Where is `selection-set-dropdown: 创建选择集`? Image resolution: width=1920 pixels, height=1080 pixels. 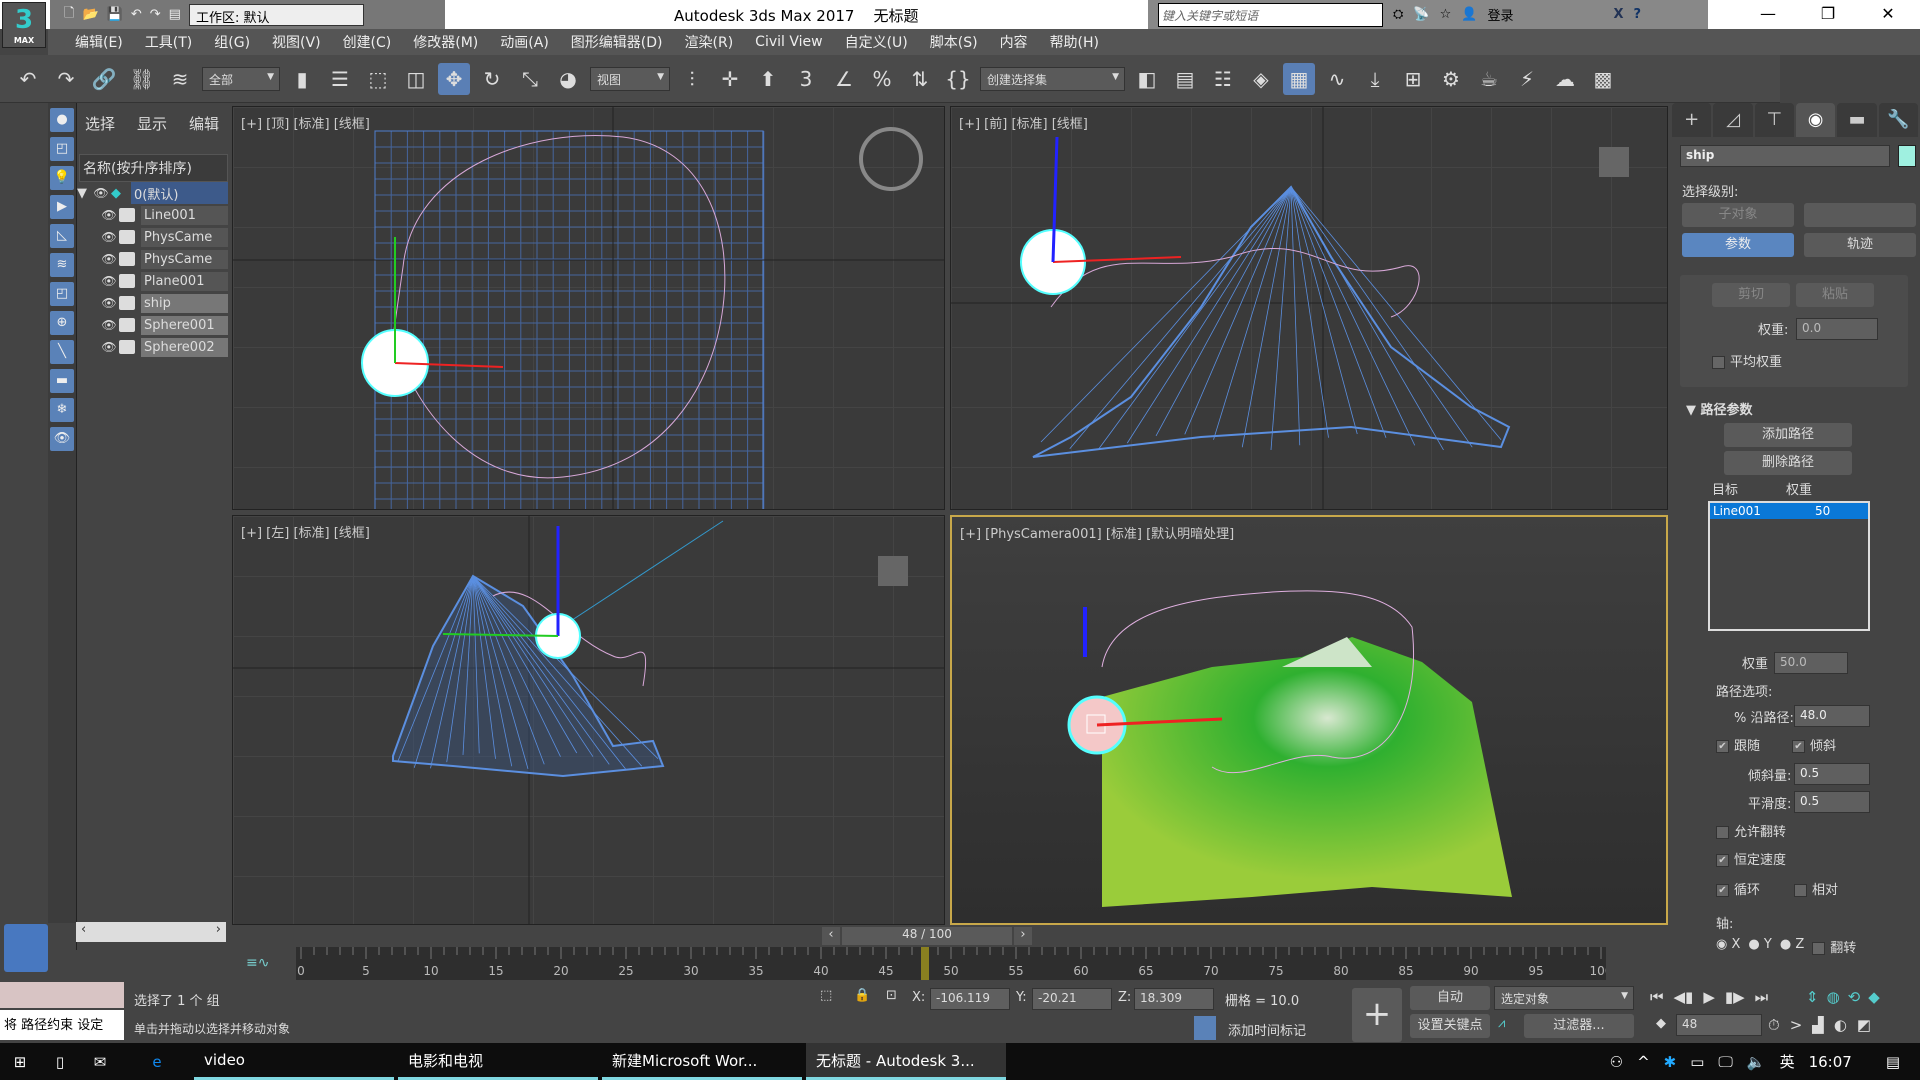 selection-set-dropdown: 创建选择集 is located at coordinates (1052, 78).